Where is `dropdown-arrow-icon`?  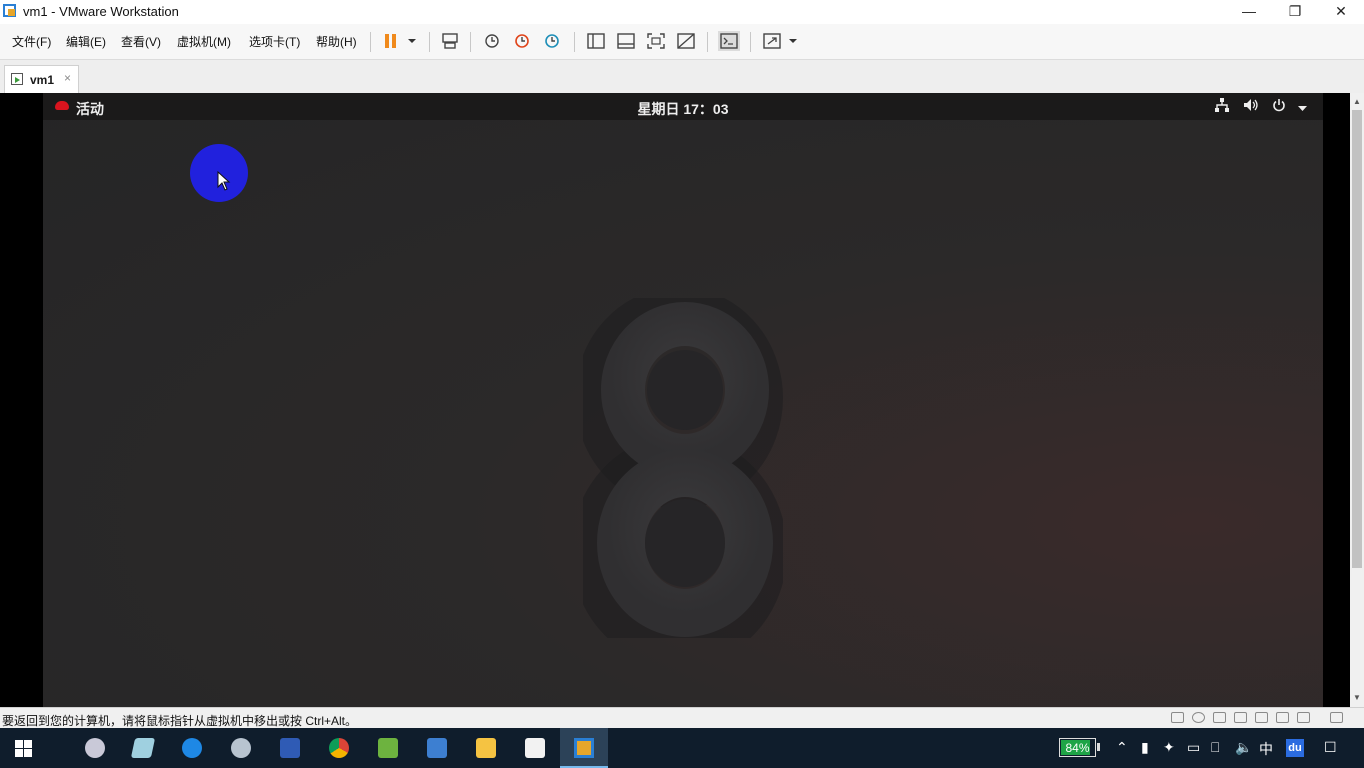 dropdown-arrow-icon is located at coordinates (412, 41).